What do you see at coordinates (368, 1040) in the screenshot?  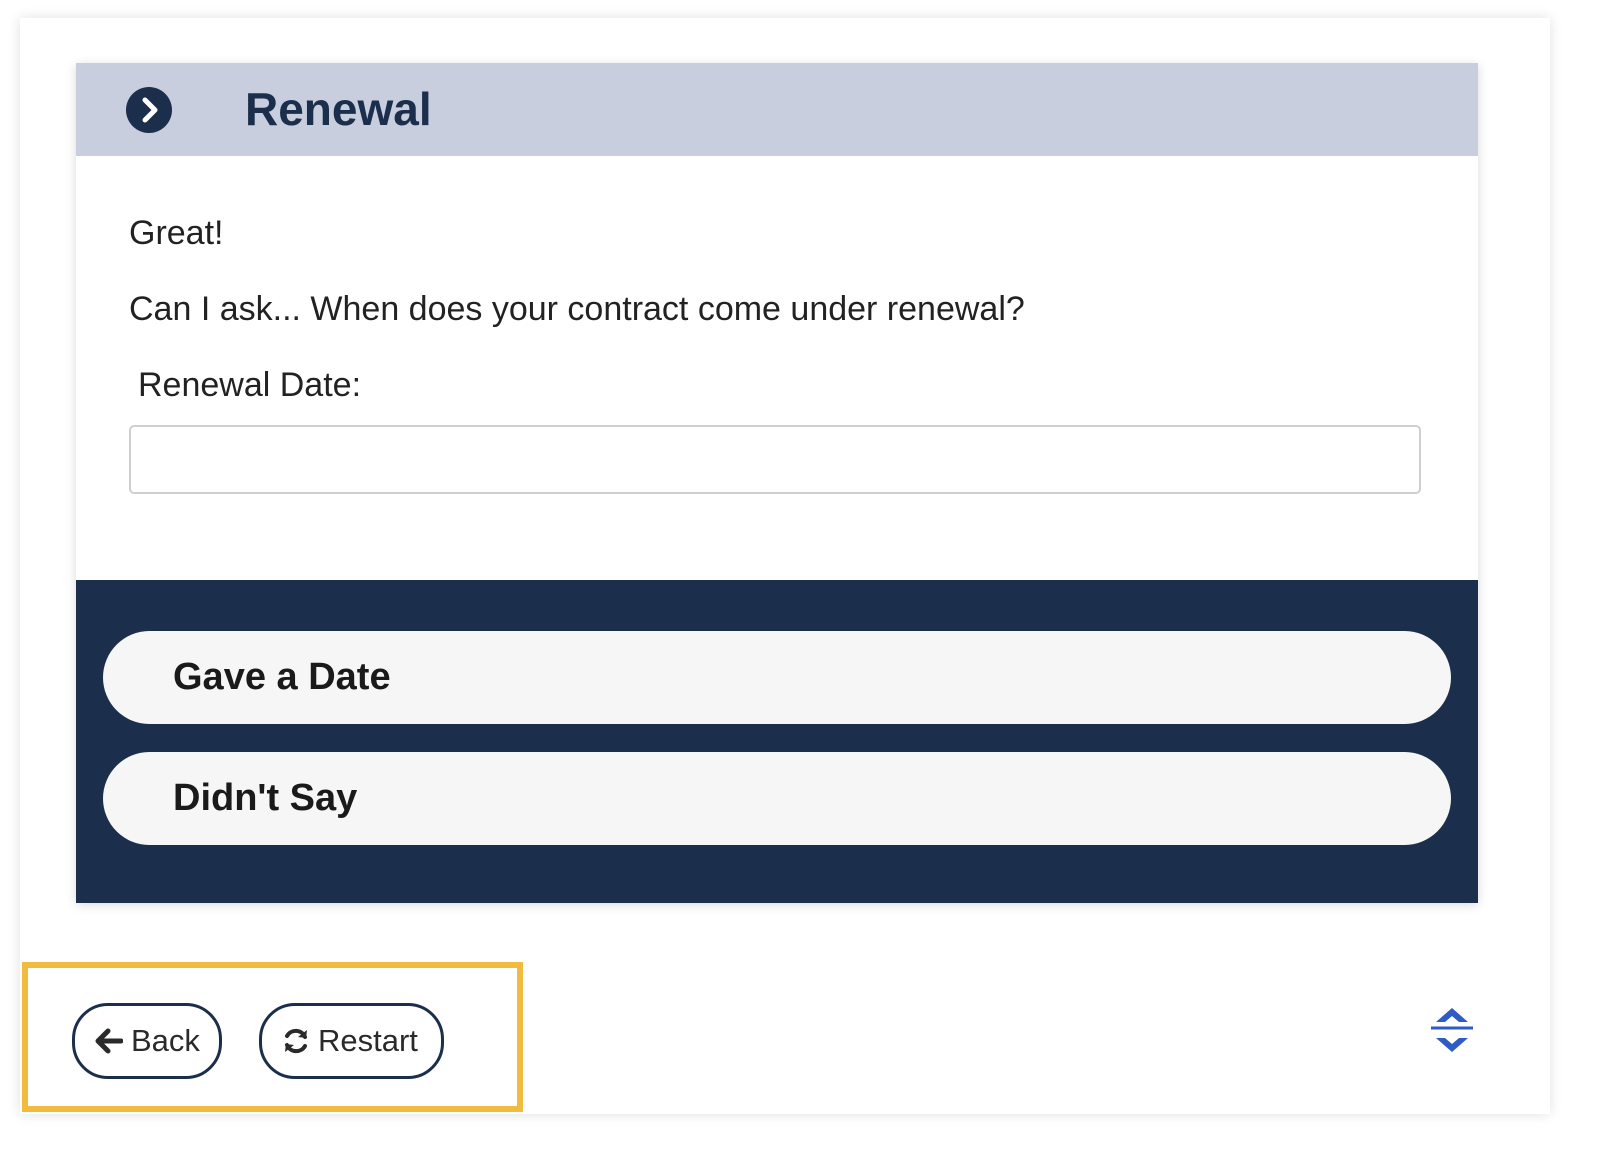 I see `restart-label: Restart` at bounding box center [368, 1040].